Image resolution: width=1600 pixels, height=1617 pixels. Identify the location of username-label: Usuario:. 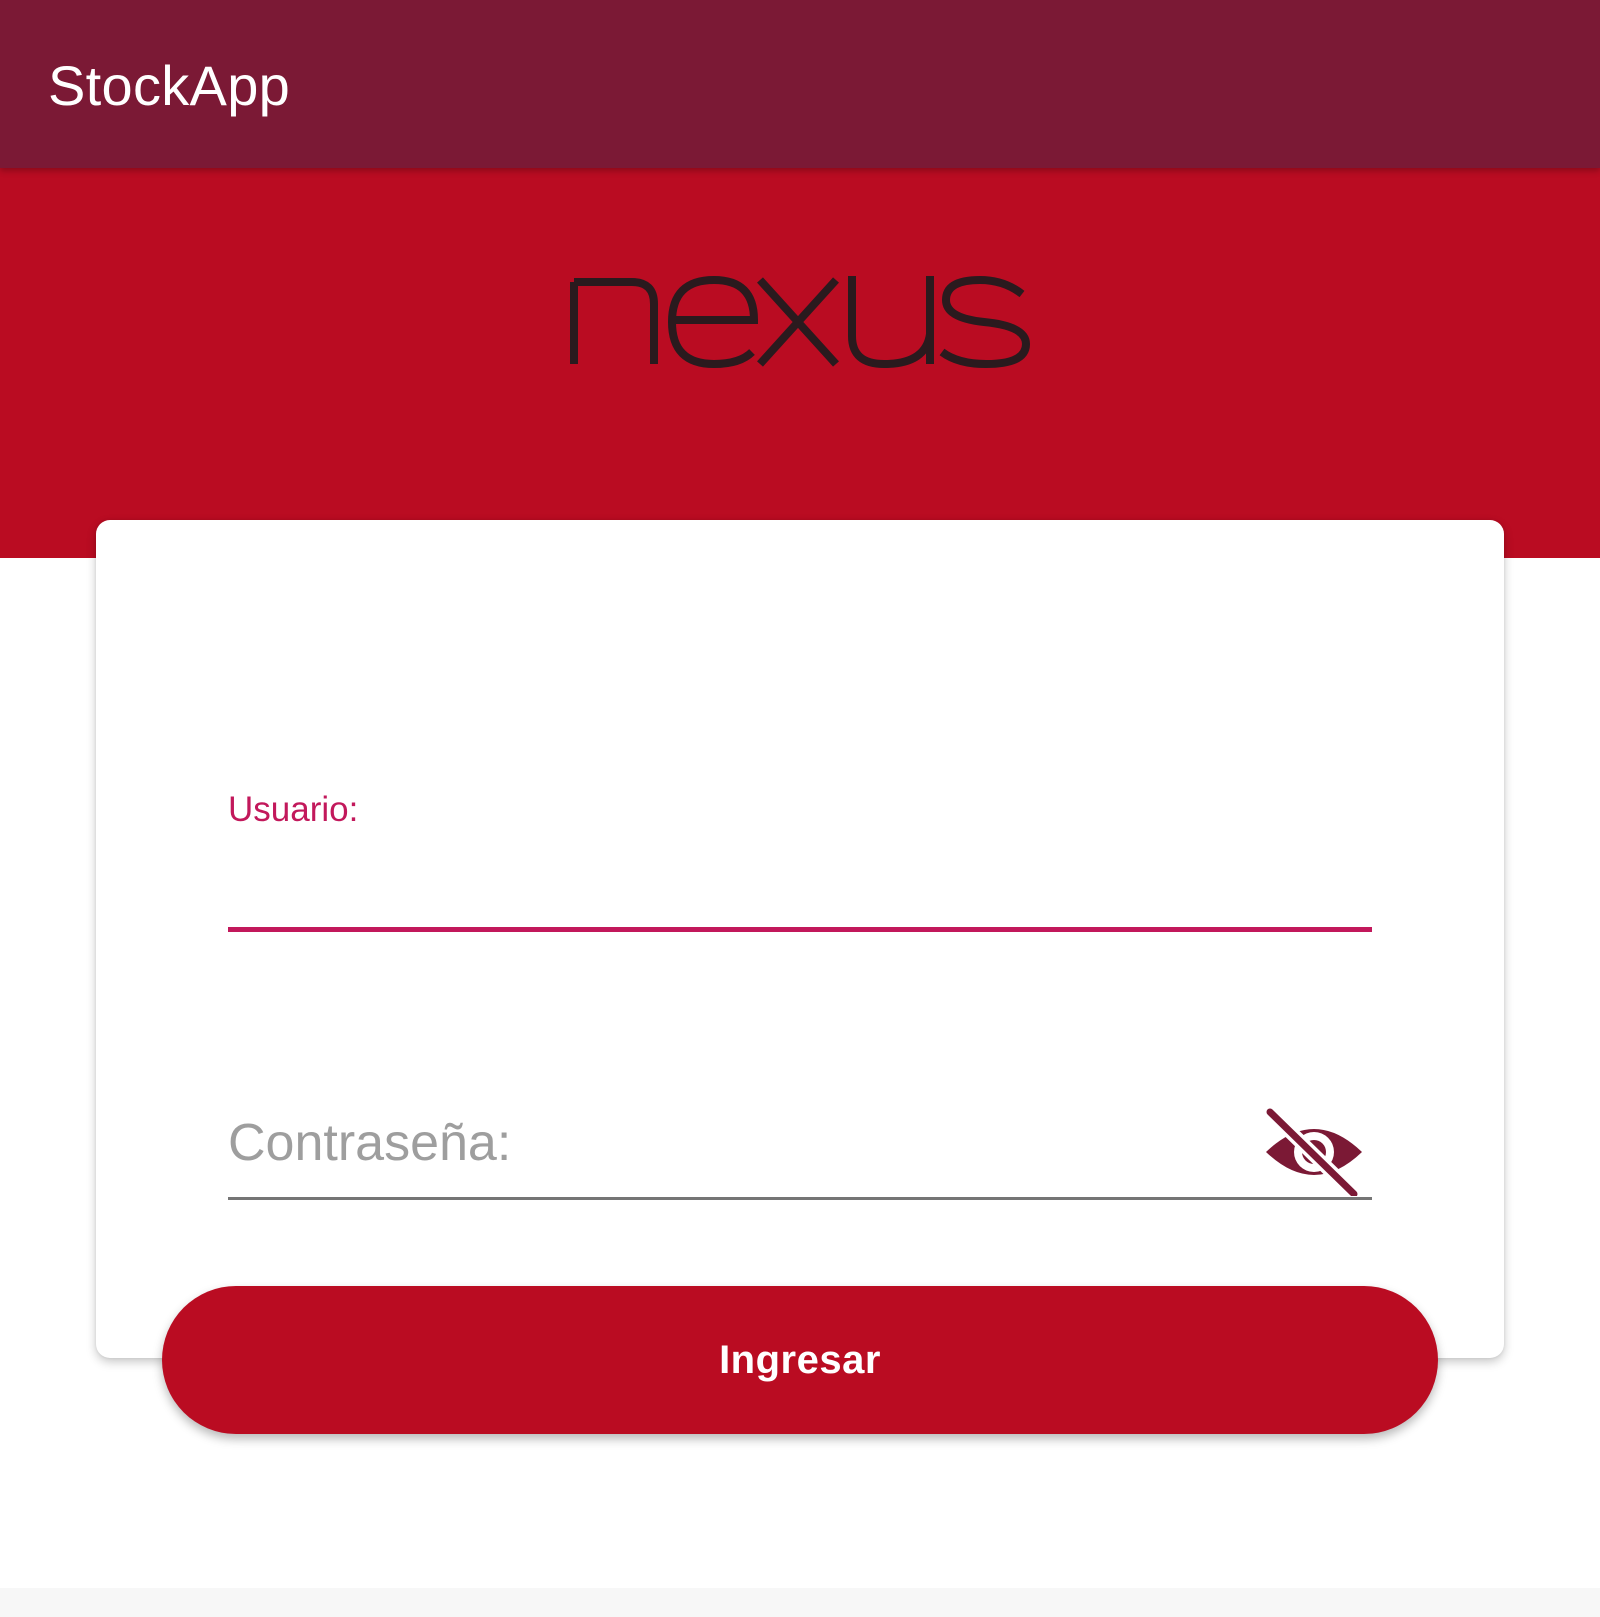
(293, 809).